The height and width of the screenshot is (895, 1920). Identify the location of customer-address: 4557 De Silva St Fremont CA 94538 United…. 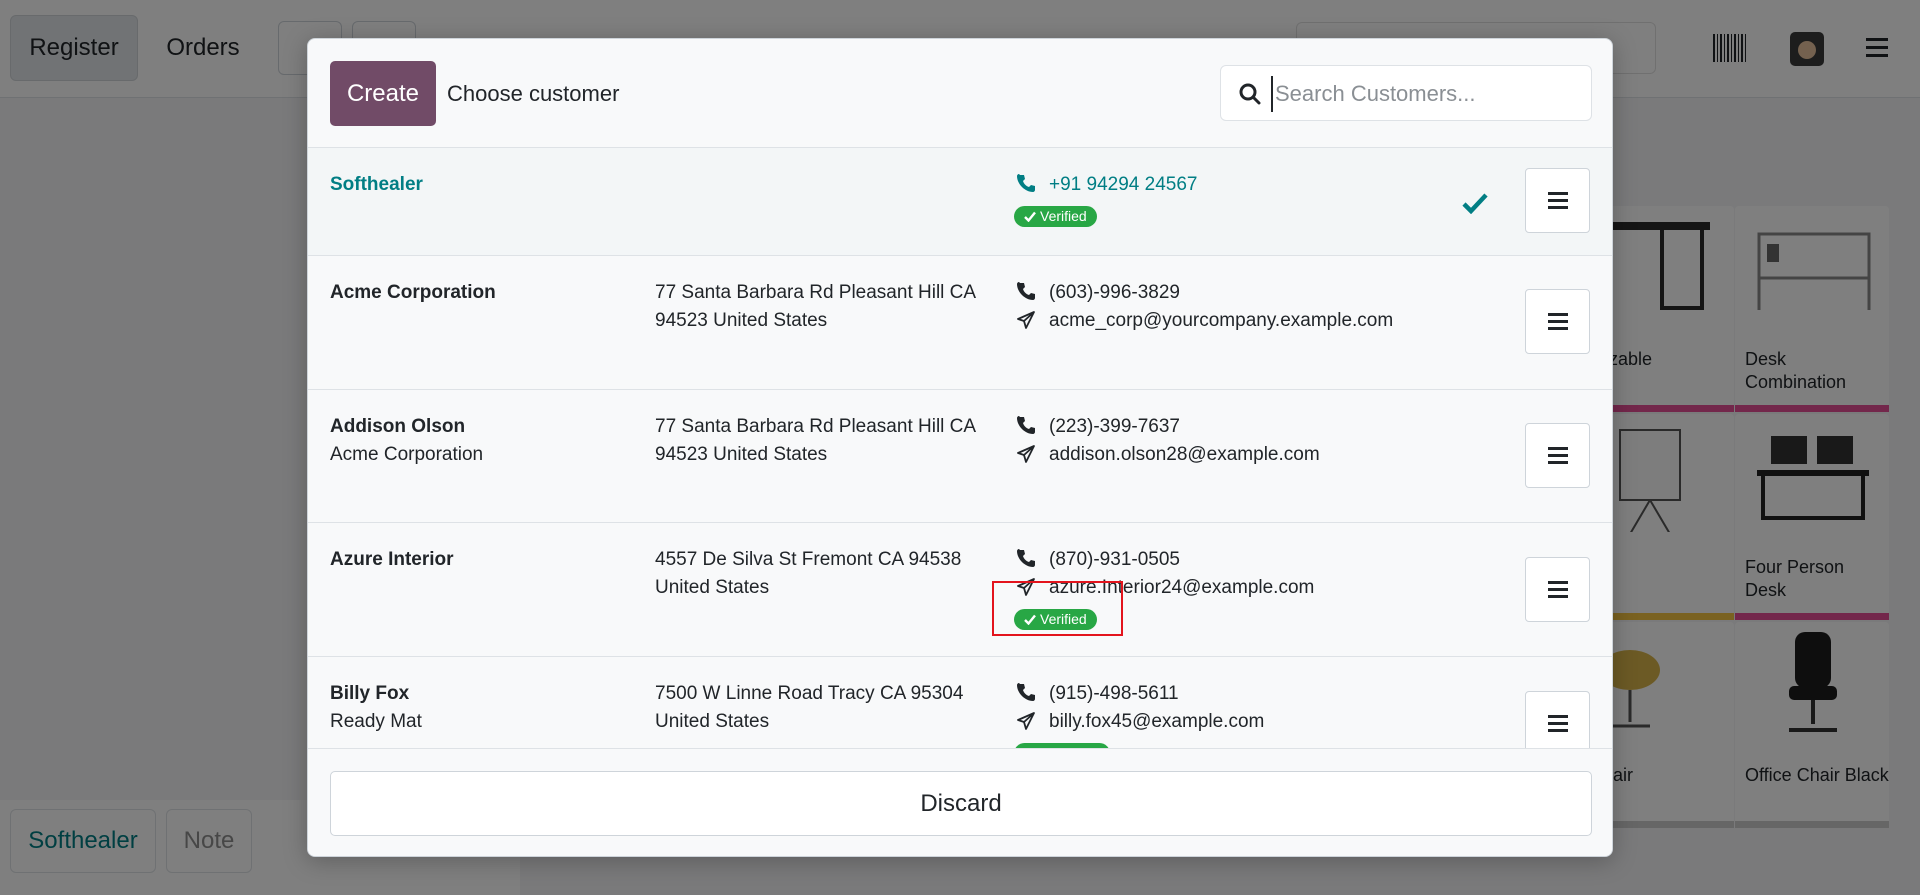
(808, 573).